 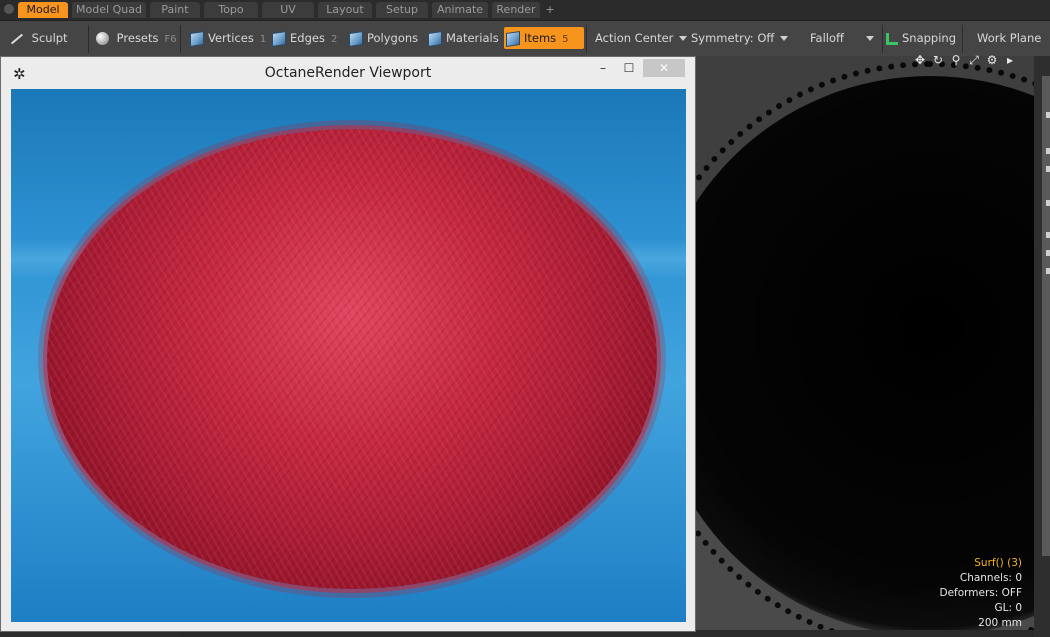 What do you see at coordinates (733, 38) in the screenshot?
I see `symmetry-label: Symmetry: Off` at bounding box center [733, 38].